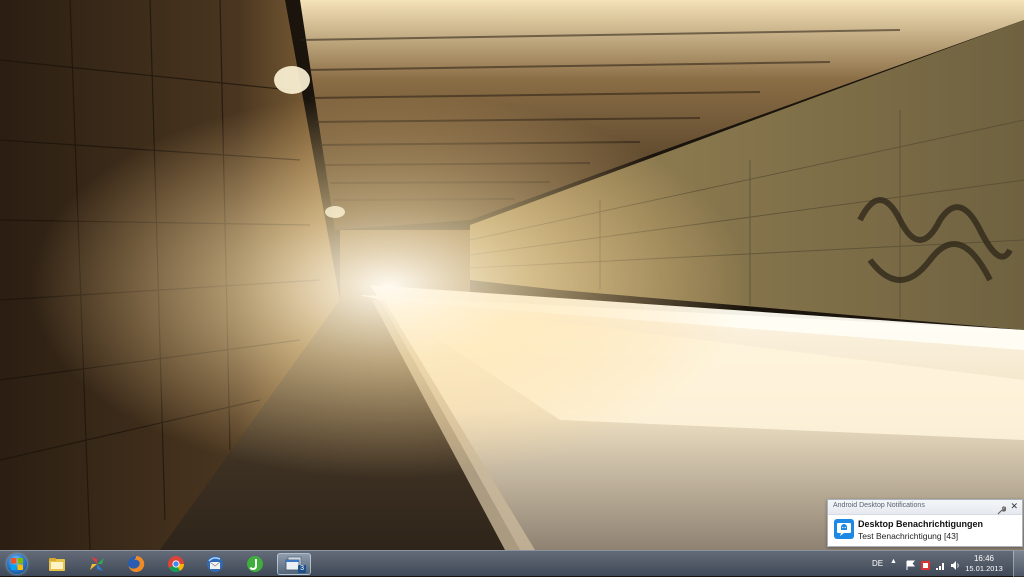  What do you see at coordinates (1018, 564) in the screenshot?
I see `show-desktop-button` at bounding box center [1018, 564].